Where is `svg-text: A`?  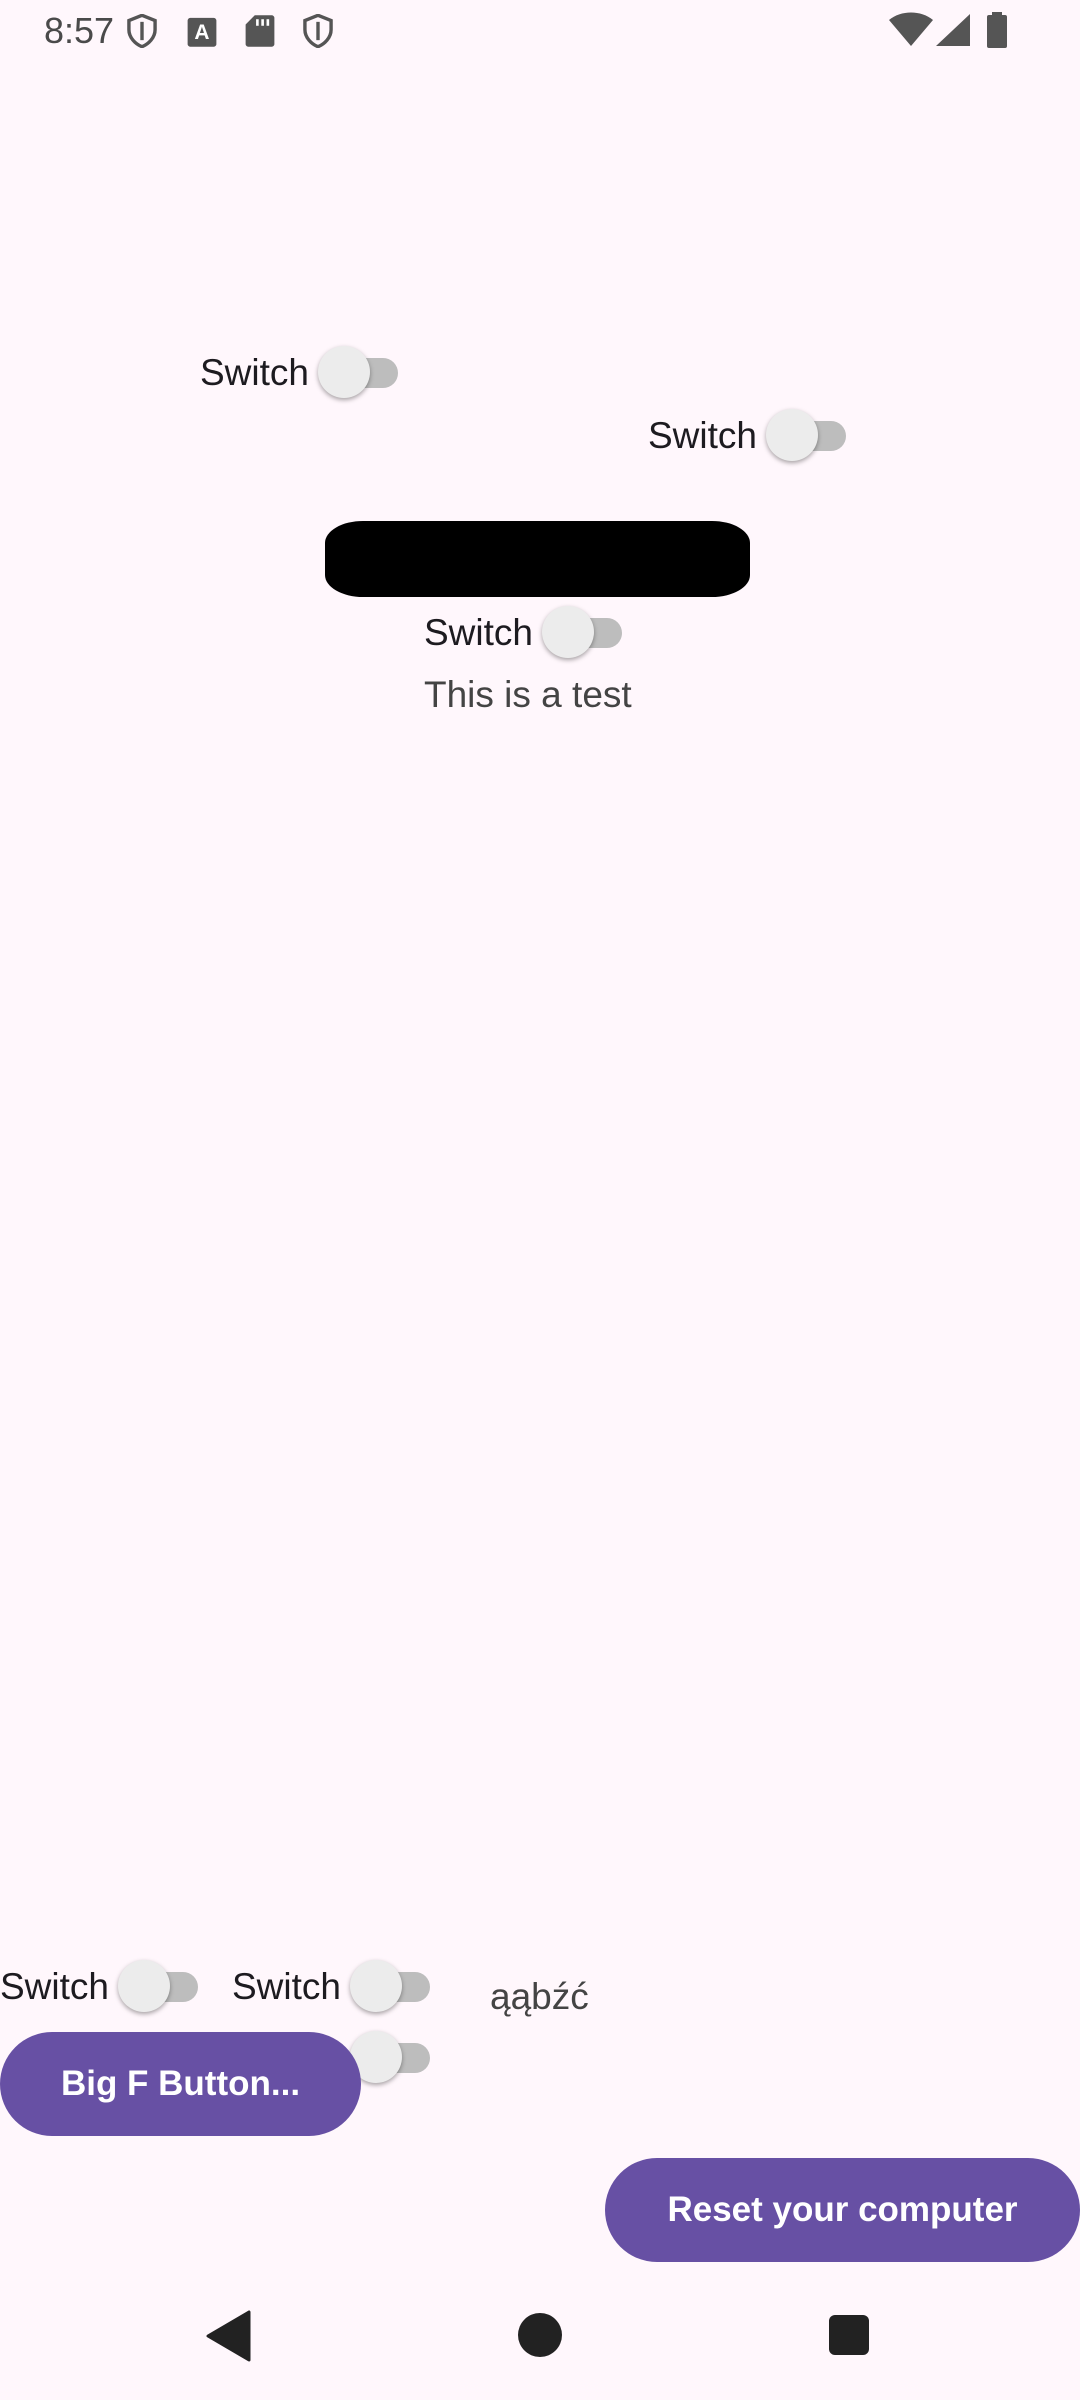 svg-text: A is located at coordinates (201, 32).